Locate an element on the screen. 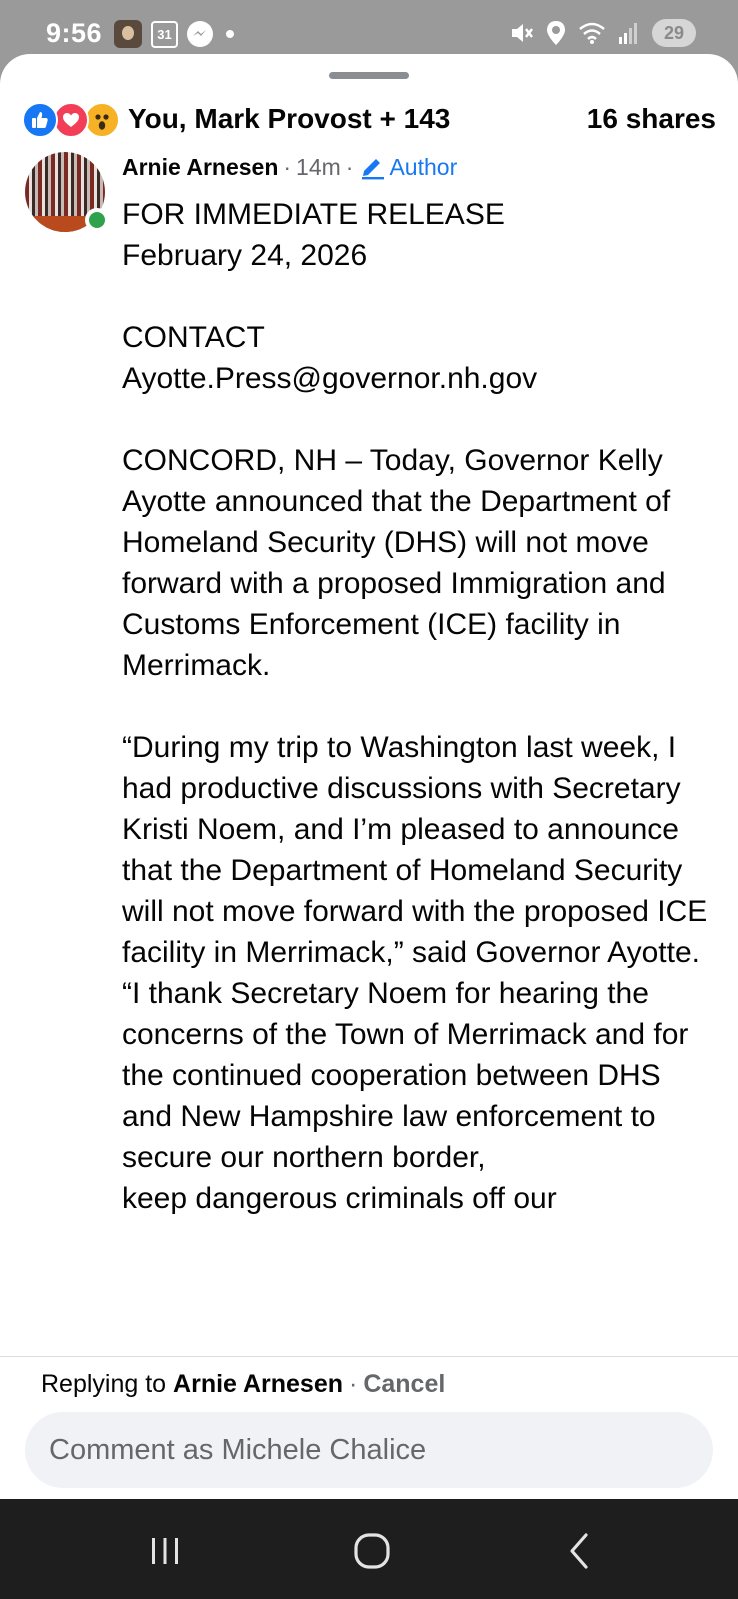  shares-count: 16 shares is located at coordinates (651, 119).